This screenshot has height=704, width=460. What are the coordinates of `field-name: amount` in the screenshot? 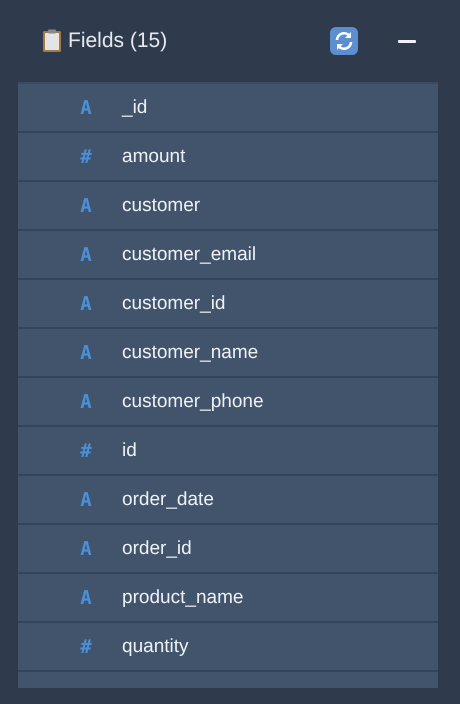 It's located at (154, 157).